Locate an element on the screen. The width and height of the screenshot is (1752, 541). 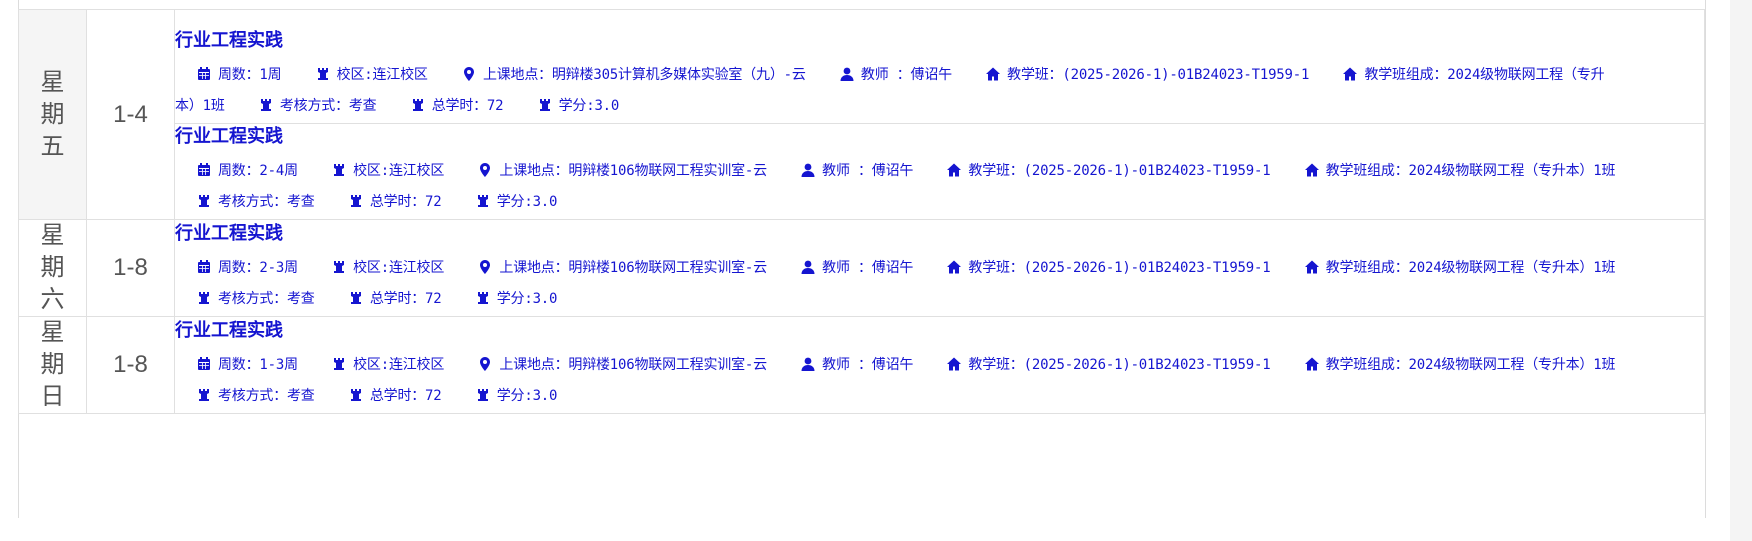
day-cell-sunday: 星 期 日 is located at coordinates (52, 365).